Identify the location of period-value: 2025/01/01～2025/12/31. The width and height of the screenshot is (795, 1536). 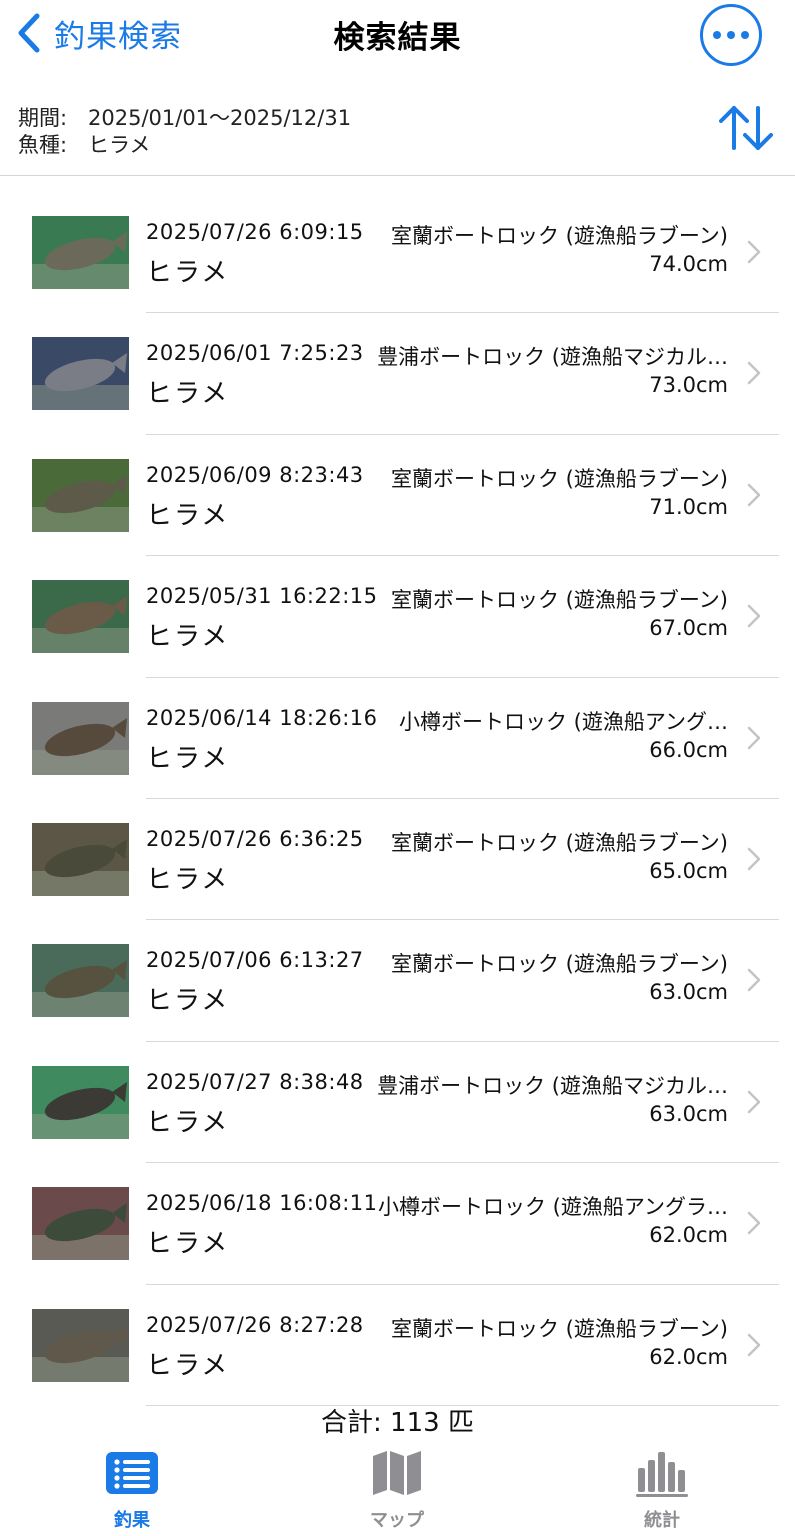
(220, 118).